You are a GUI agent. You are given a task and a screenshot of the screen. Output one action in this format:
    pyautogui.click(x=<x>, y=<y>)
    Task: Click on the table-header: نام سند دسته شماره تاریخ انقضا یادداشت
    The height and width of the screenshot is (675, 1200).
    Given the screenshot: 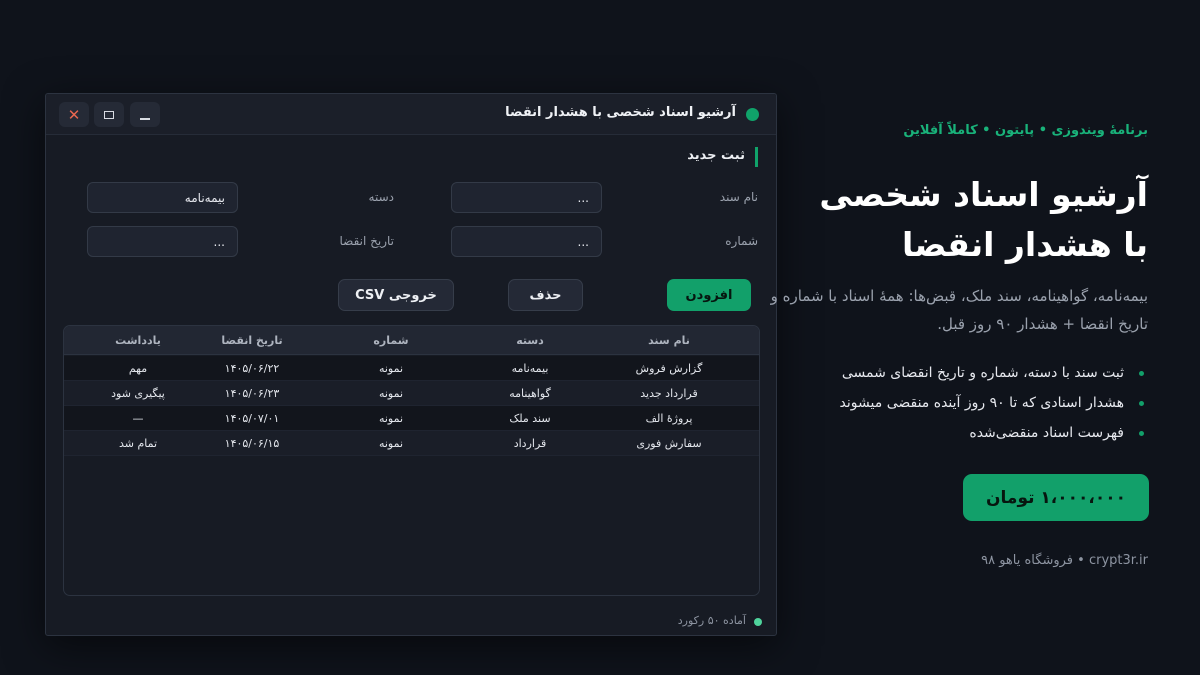 What is the action you would take?
    pyautogui.click(x=411, y=340)
    